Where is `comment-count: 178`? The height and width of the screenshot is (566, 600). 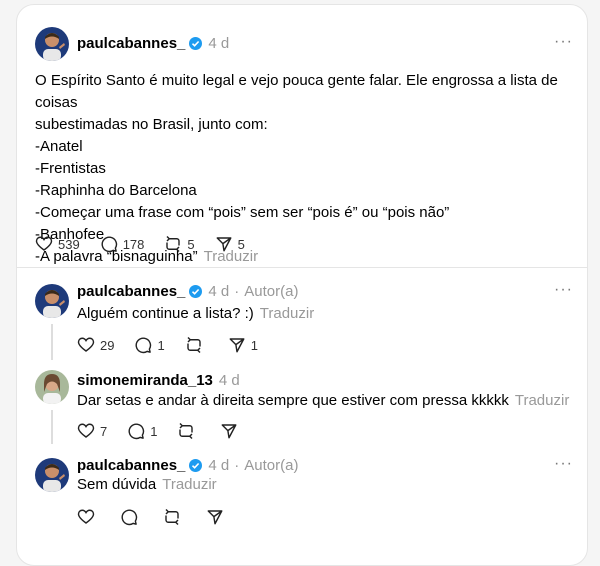 comment-count: 178 is located at coordinates (133, 244).